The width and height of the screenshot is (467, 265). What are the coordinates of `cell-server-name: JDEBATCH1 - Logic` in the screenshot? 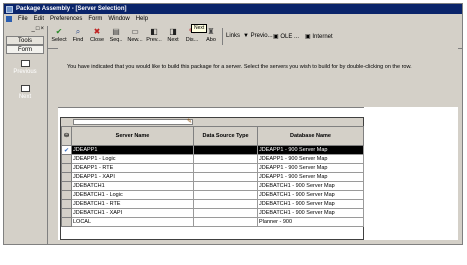 It's located at (132, 195).